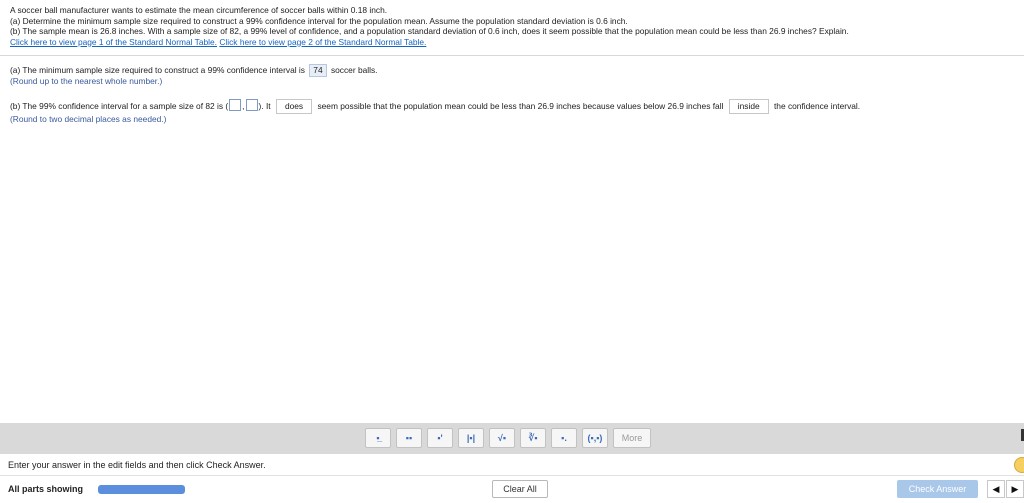 This screenshot has width=1024, height=503. Describe the element at coordinates (264, 106) in the screenshot. I see `answer-b-close: ). It` at that location.